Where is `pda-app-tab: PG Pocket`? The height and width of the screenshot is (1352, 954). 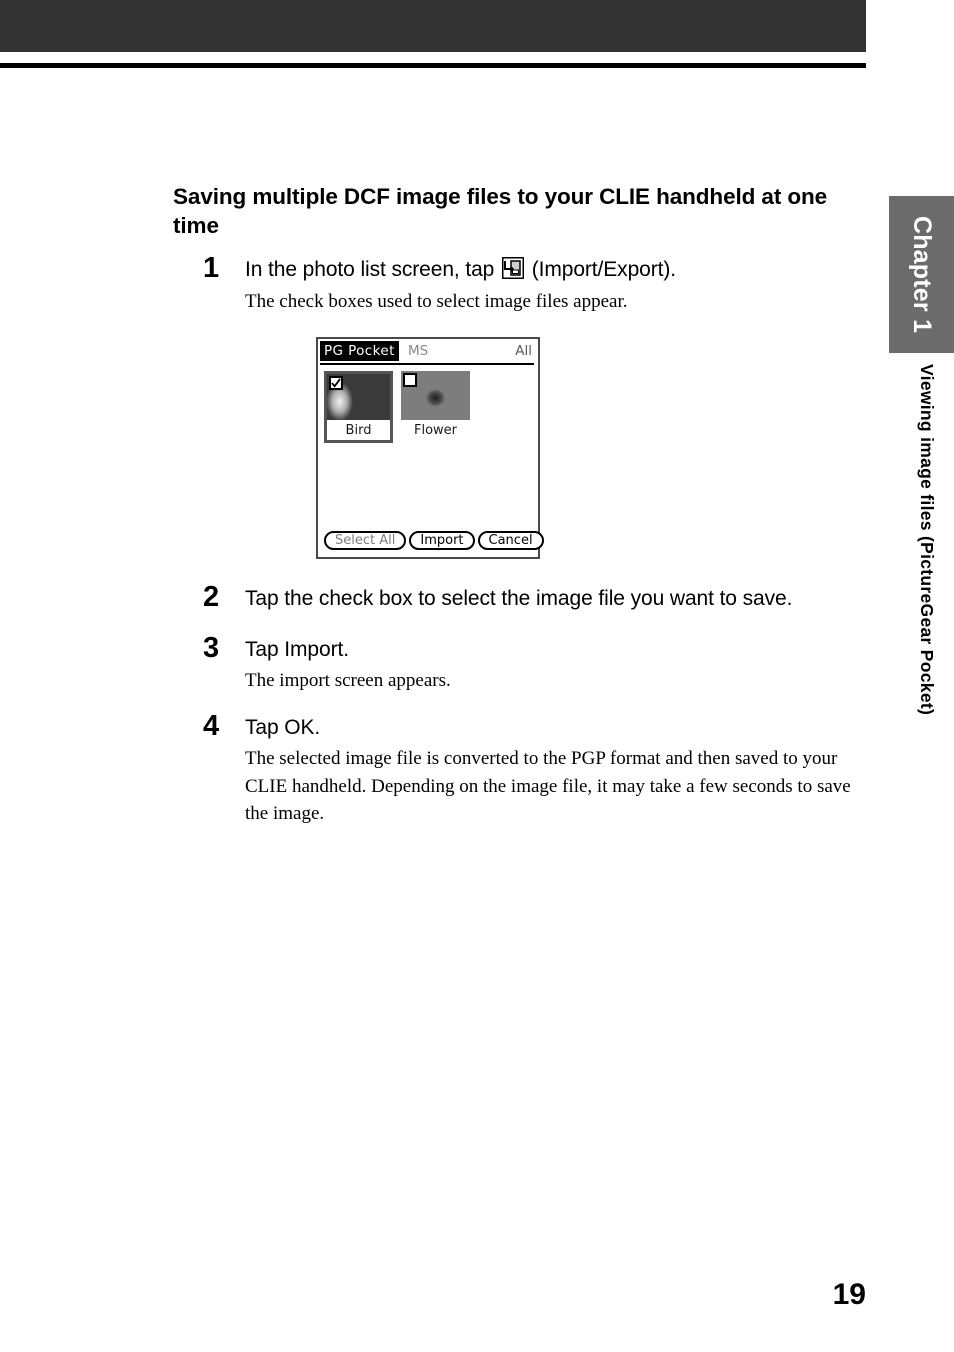 pda-app-tab: PG Pocket is located at coordinates (359, 351).